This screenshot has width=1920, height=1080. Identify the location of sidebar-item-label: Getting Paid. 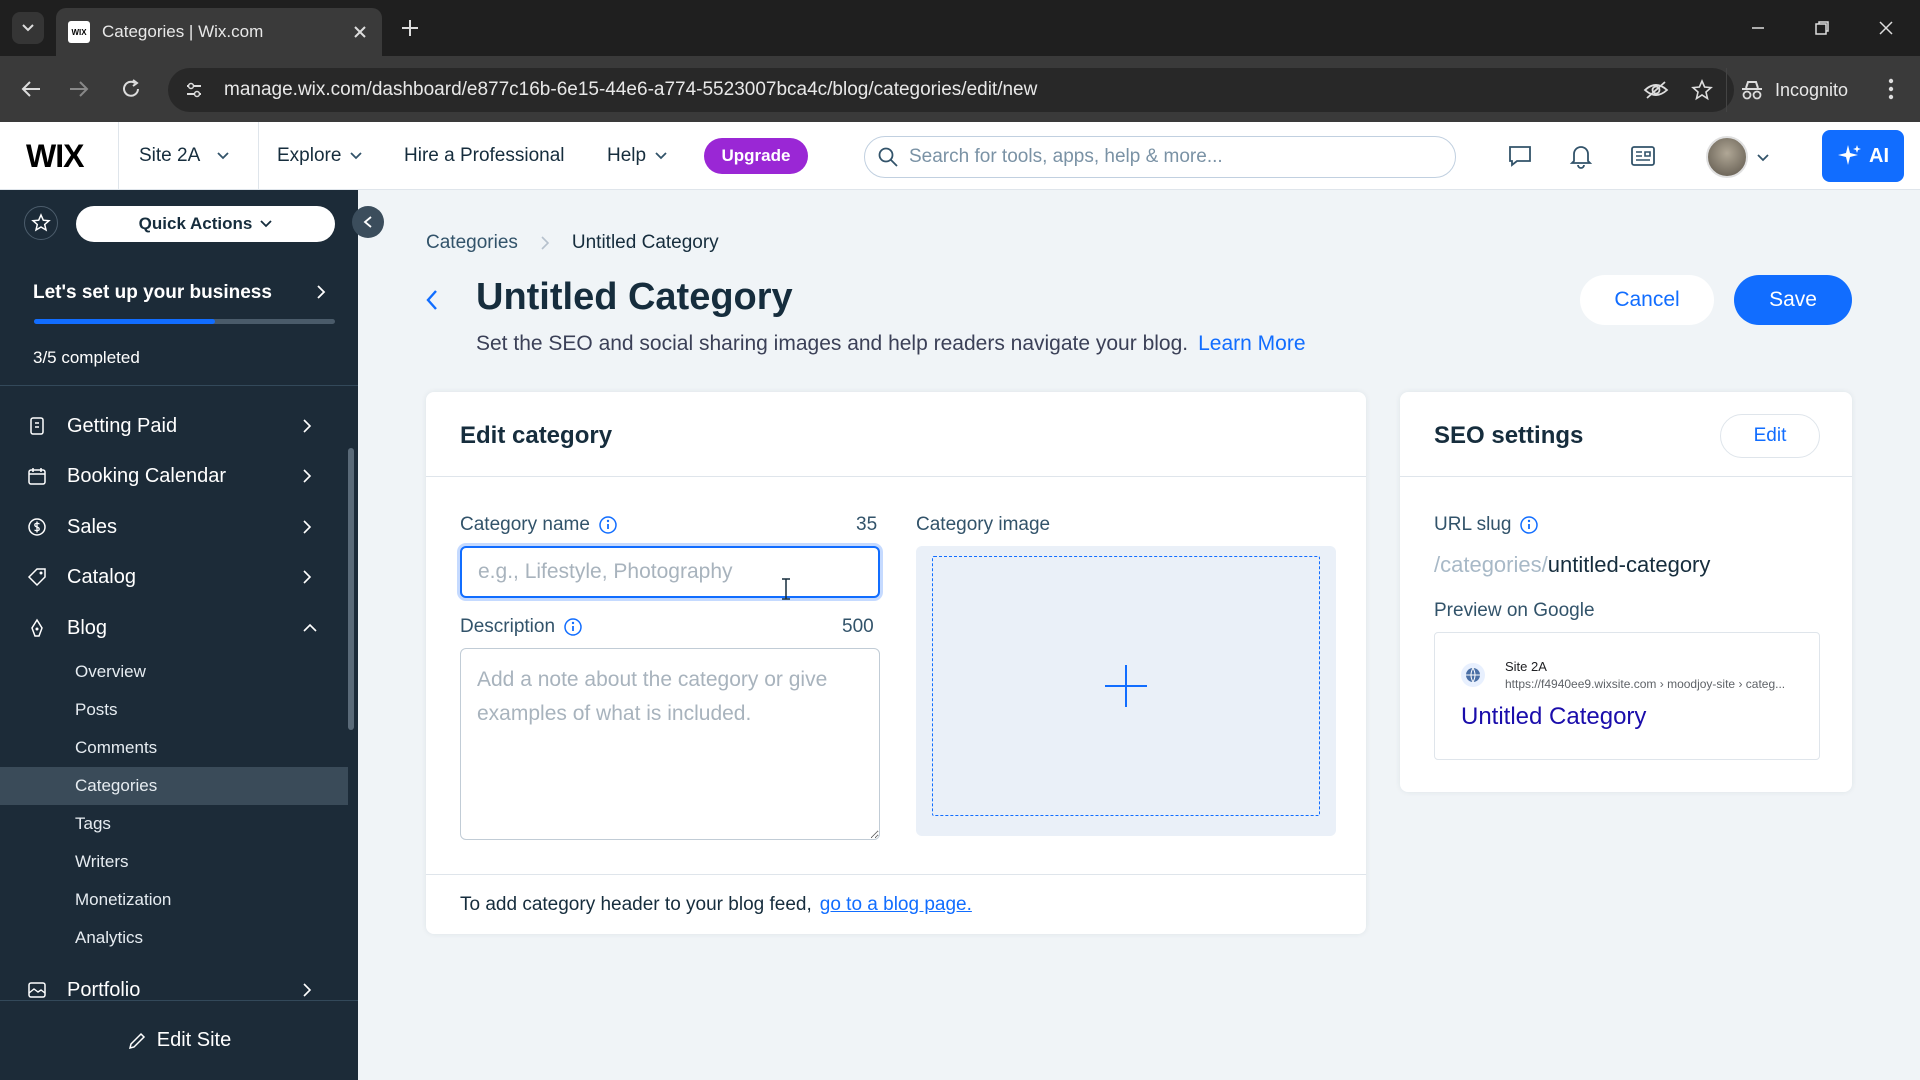
(122, 425).